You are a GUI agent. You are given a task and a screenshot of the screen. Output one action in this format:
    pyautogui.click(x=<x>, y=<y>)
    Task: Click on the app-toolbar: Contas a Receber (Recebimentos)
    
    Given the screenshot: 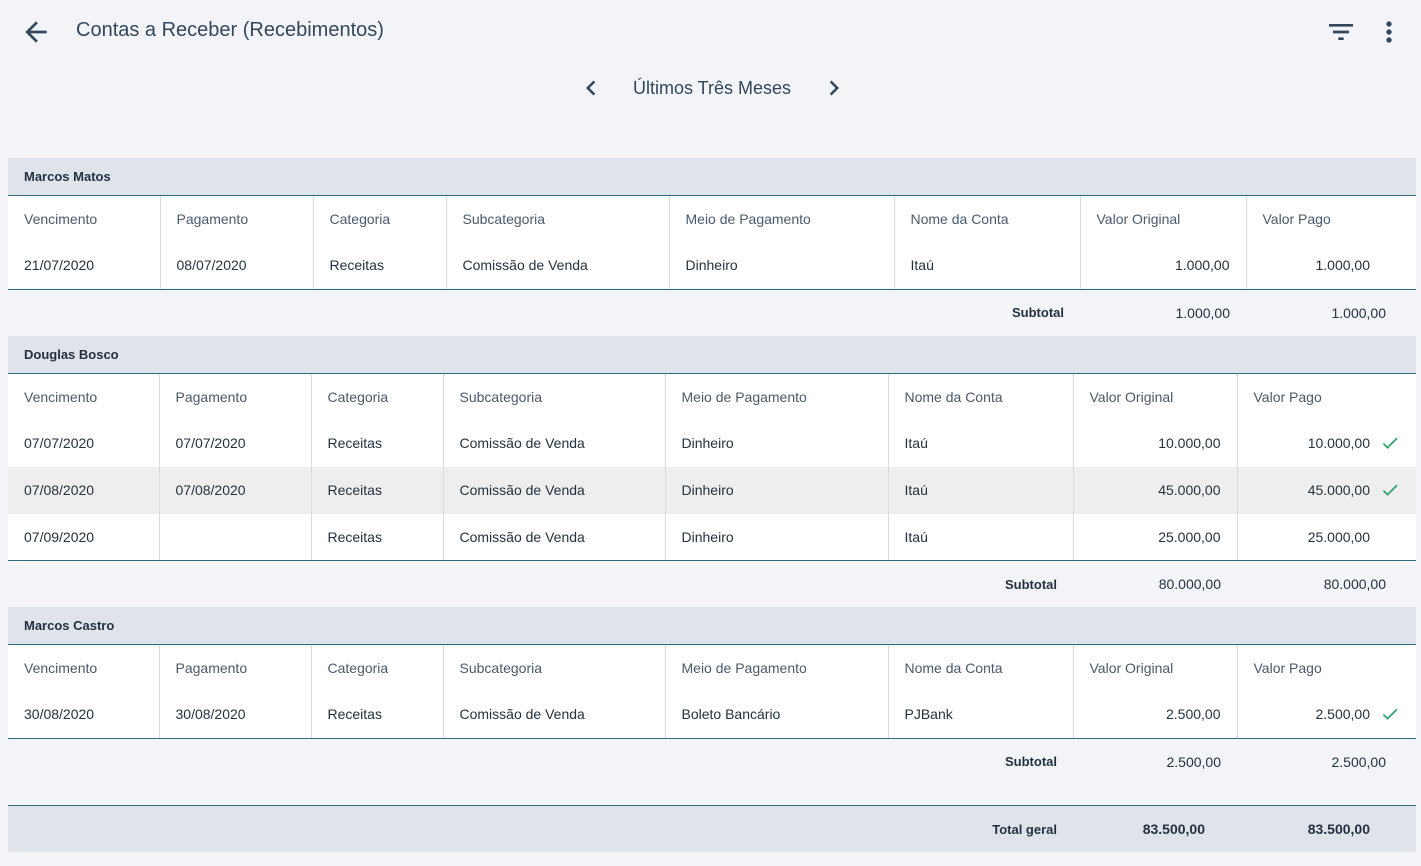 What is the action you would take?
    pyautogui.click(x=710, y=32)
    